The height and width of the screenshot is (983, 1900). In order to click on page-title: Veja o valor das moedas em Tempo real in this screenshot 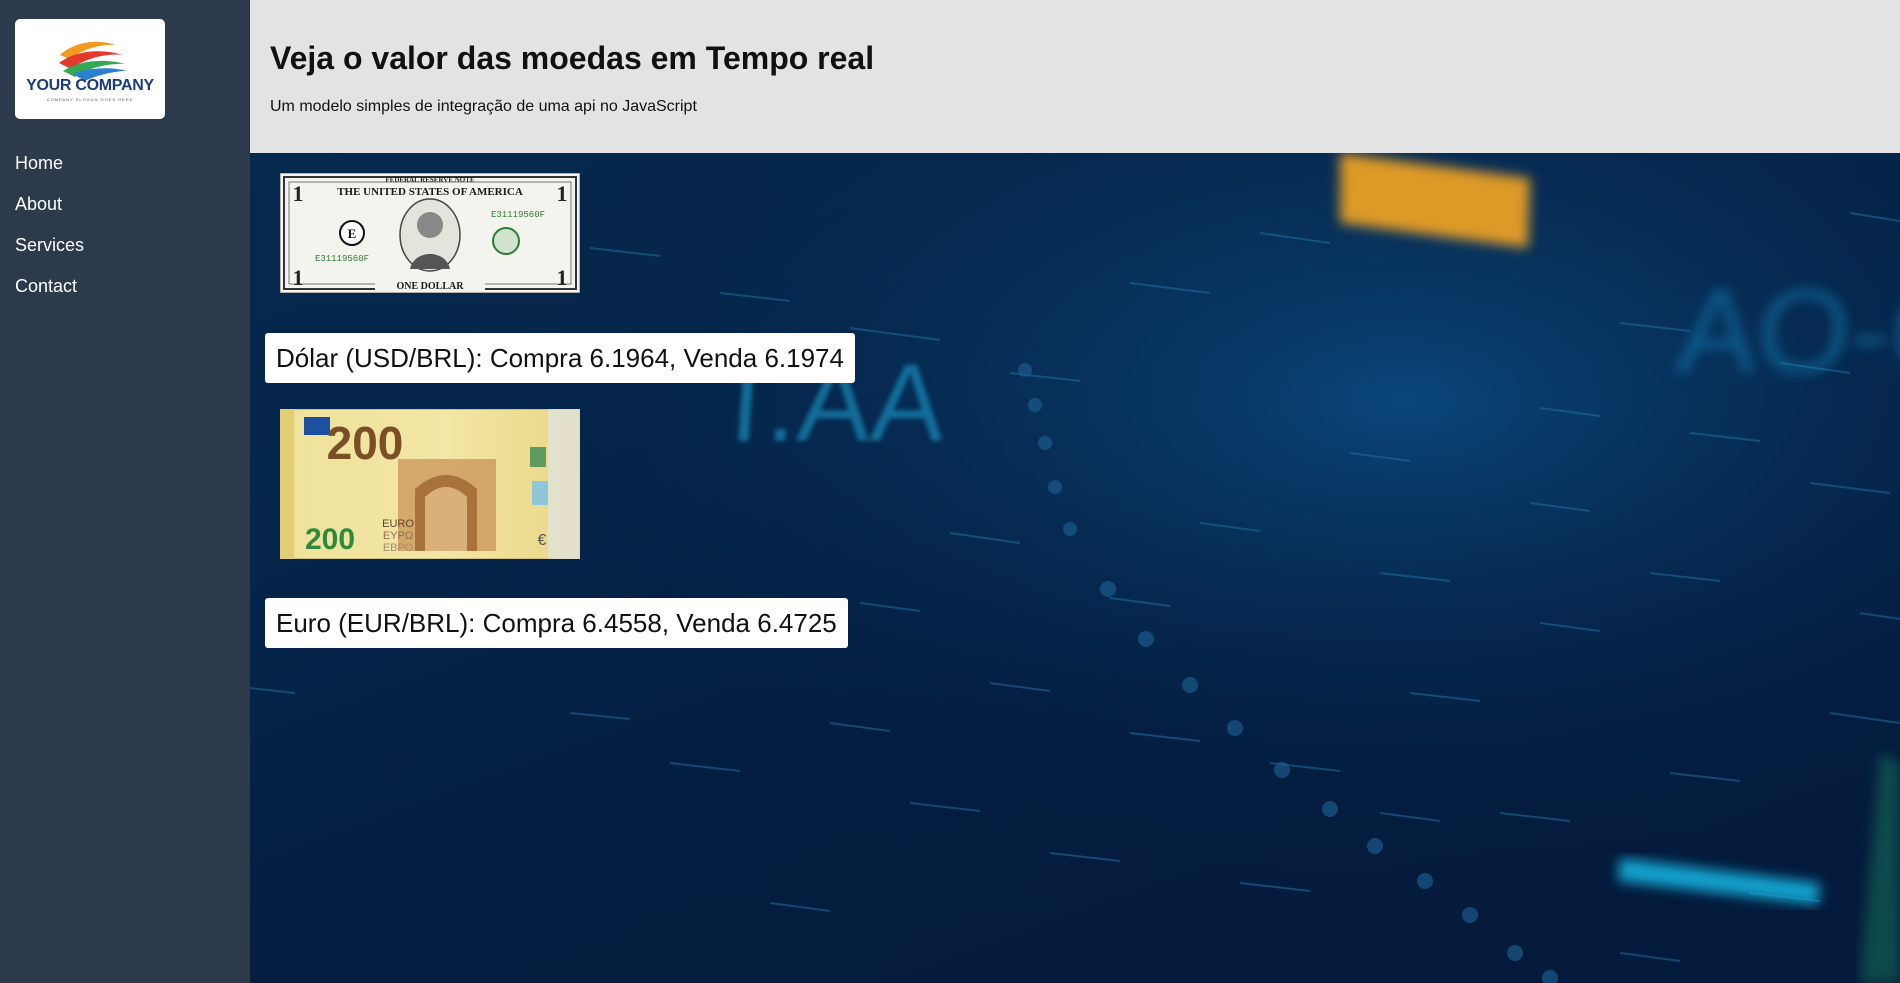, I will do `click(572, 58)`.